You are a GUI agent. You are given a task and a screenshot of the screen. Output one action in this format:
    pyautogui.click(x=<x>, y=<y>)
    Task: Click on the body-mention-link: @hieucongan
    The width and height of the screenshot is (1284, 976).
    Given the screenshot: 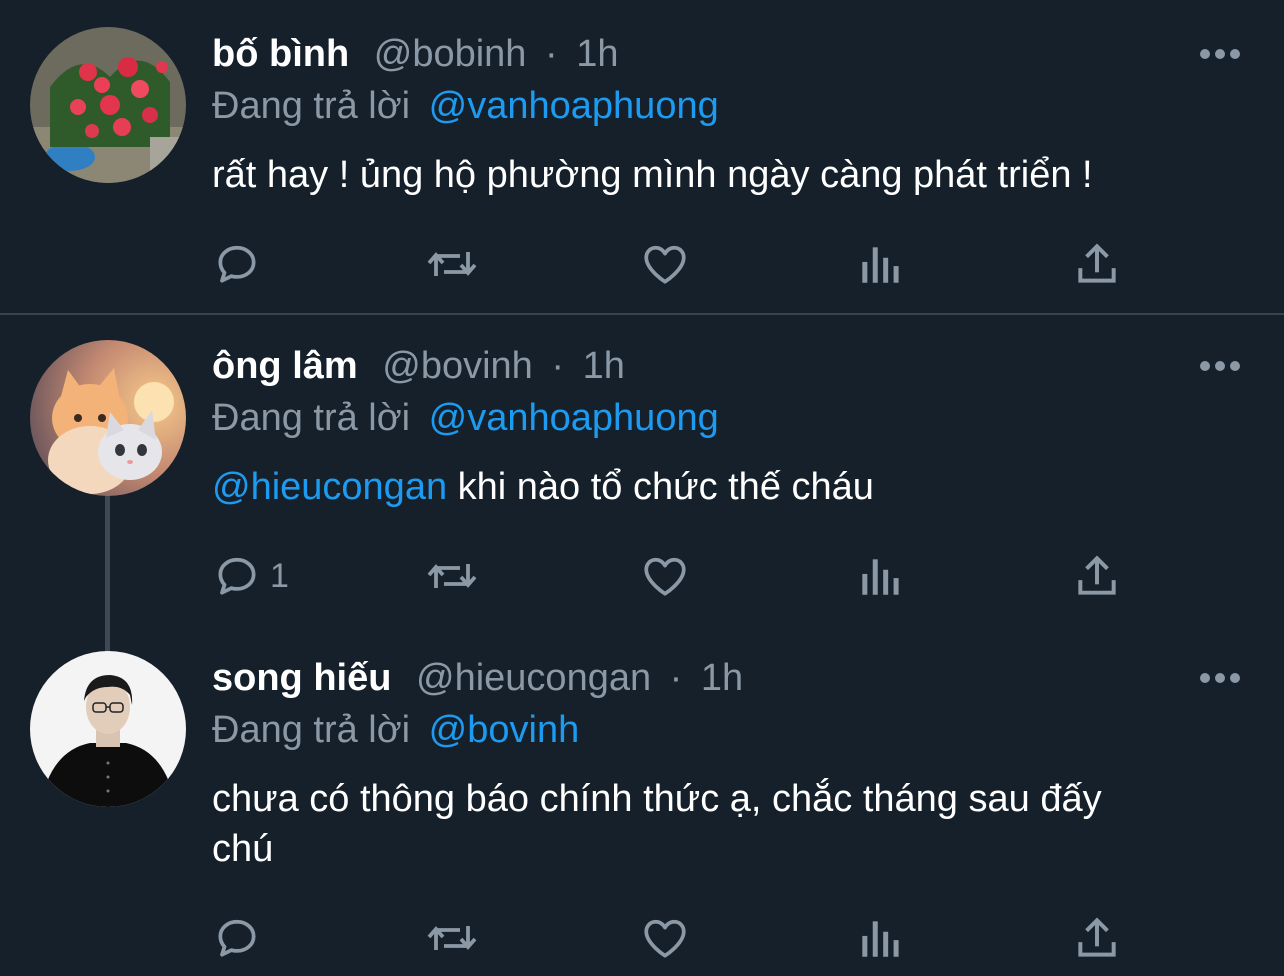 What is the action you would take?
    pyautogui.click(x=329, y=487)
    